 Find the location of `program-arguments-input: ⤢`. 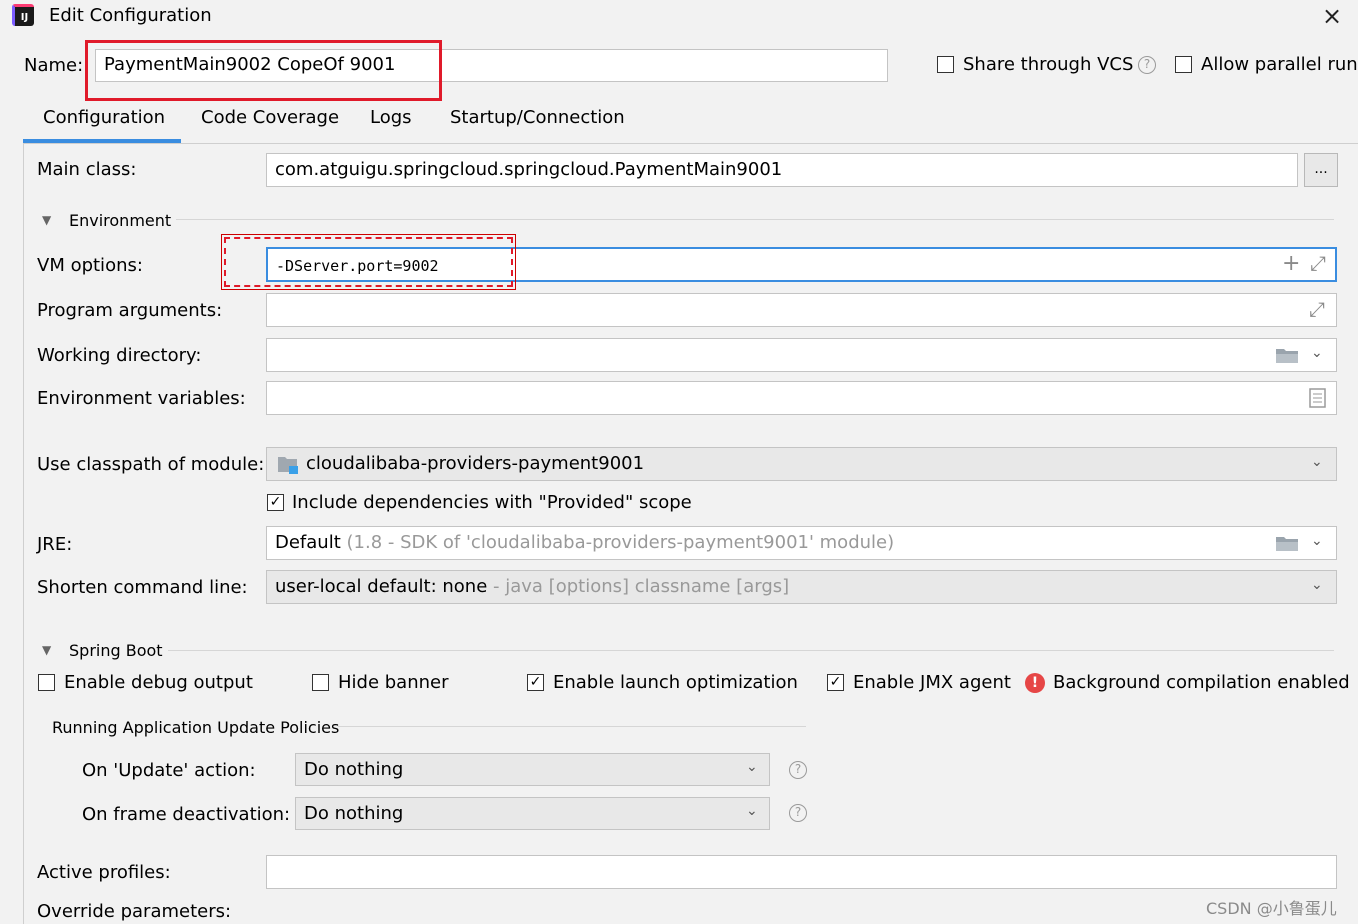

program-arguments-input: ⤢ is located at coordinates (801, 310).